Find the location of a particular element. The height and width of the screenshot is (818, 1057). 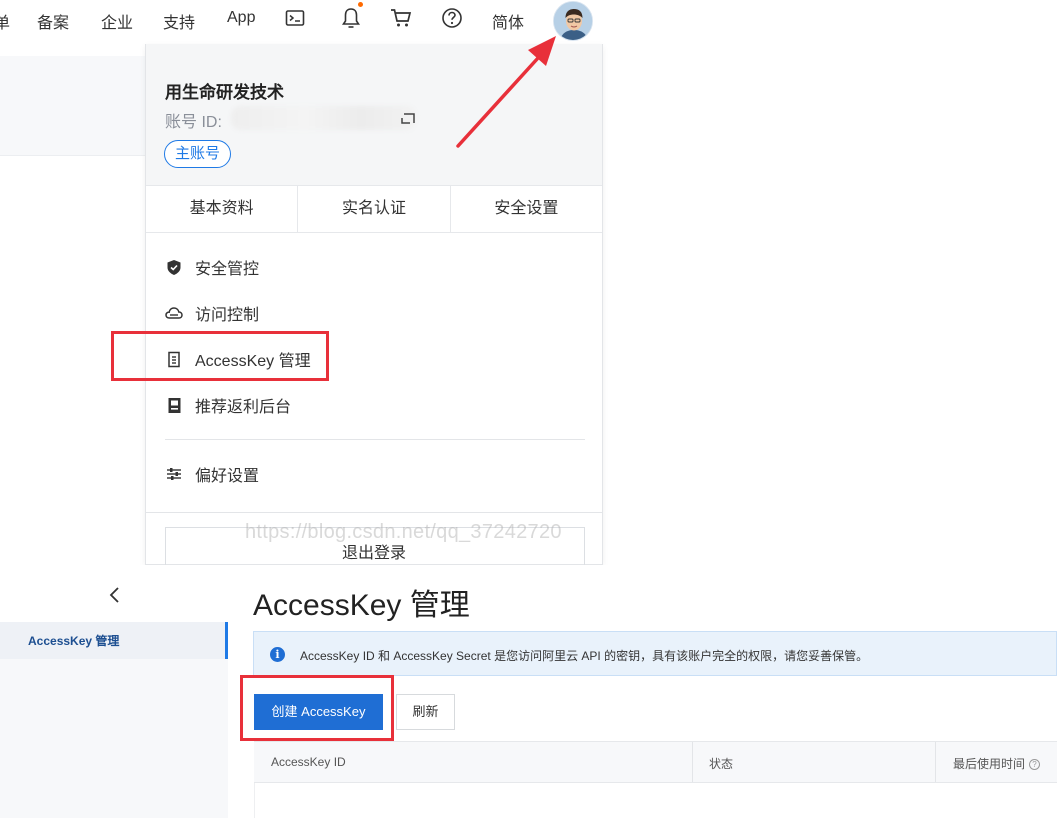

document-icon is located at coordinates (174, 405).